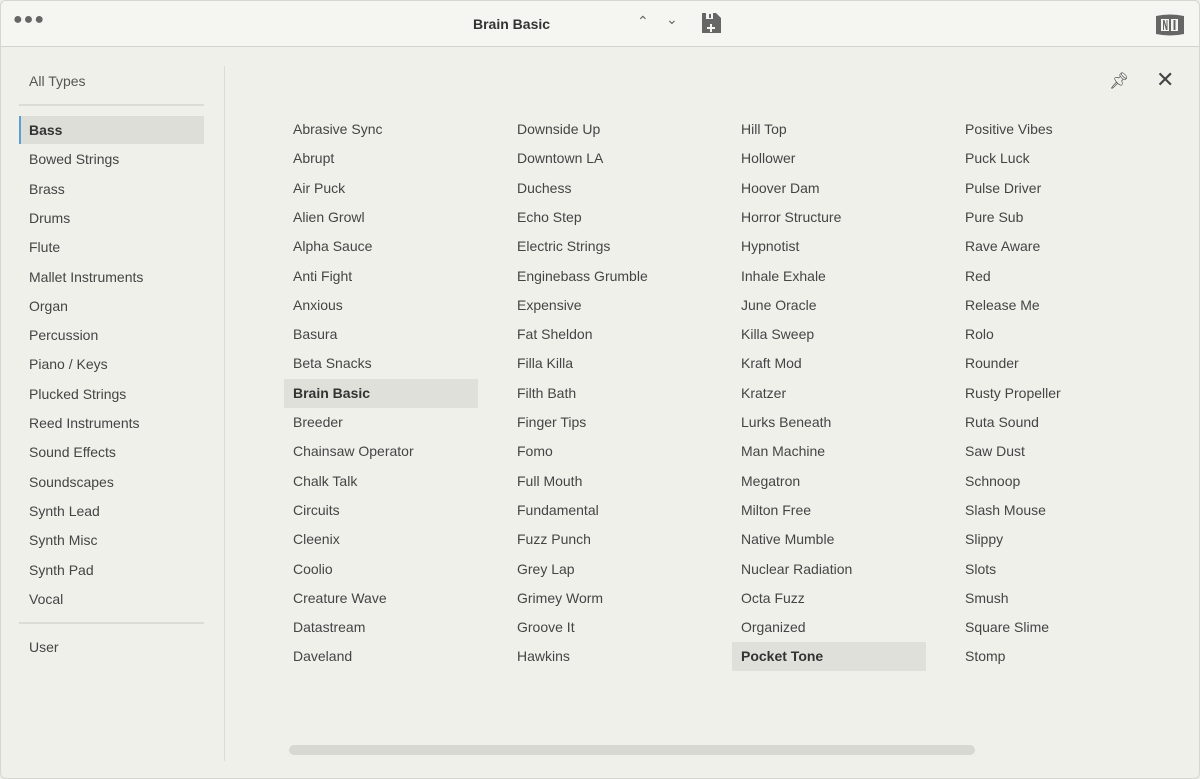  I want to click on preset-item: Fomo, so click(605, 451).